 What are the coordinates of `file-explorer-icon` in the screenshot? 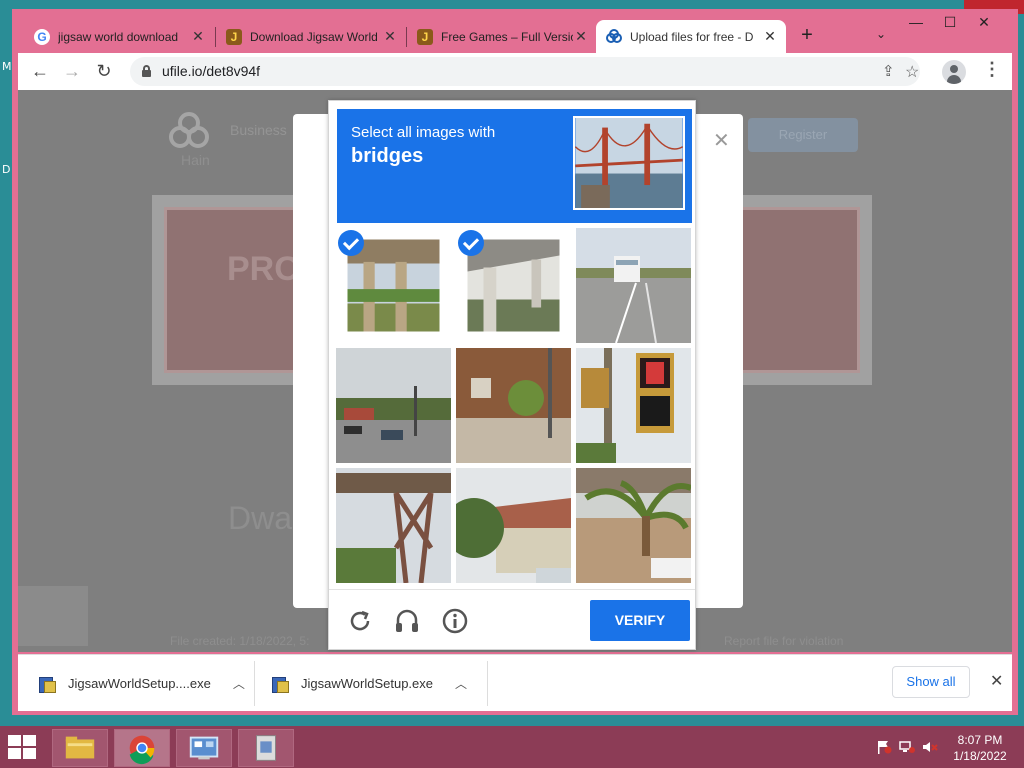 It's located at (80, 748).